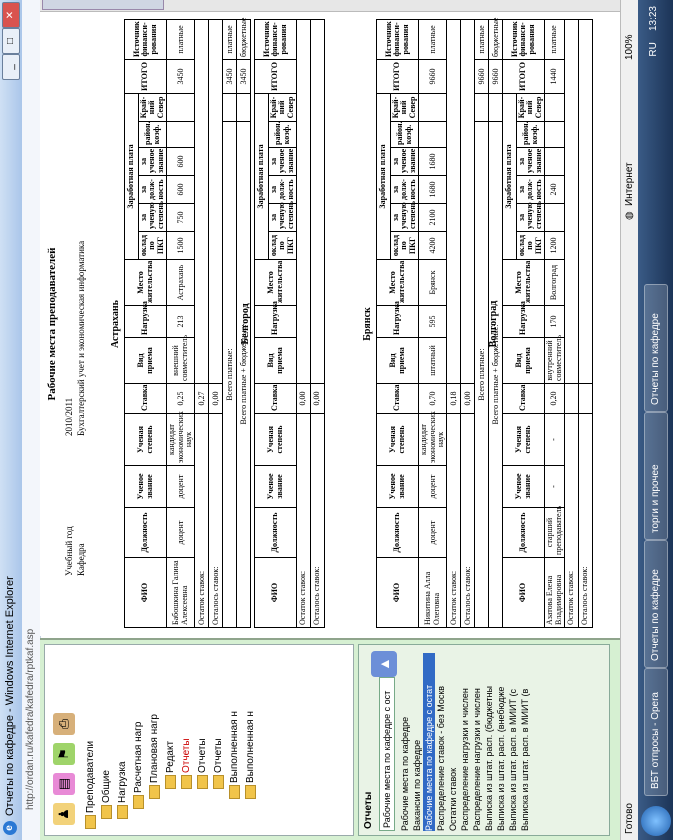  What do you see at coordinates (397, 319) in the screenshot?
I see `col-header: Нагрузка` at bounding box center [397, 319].